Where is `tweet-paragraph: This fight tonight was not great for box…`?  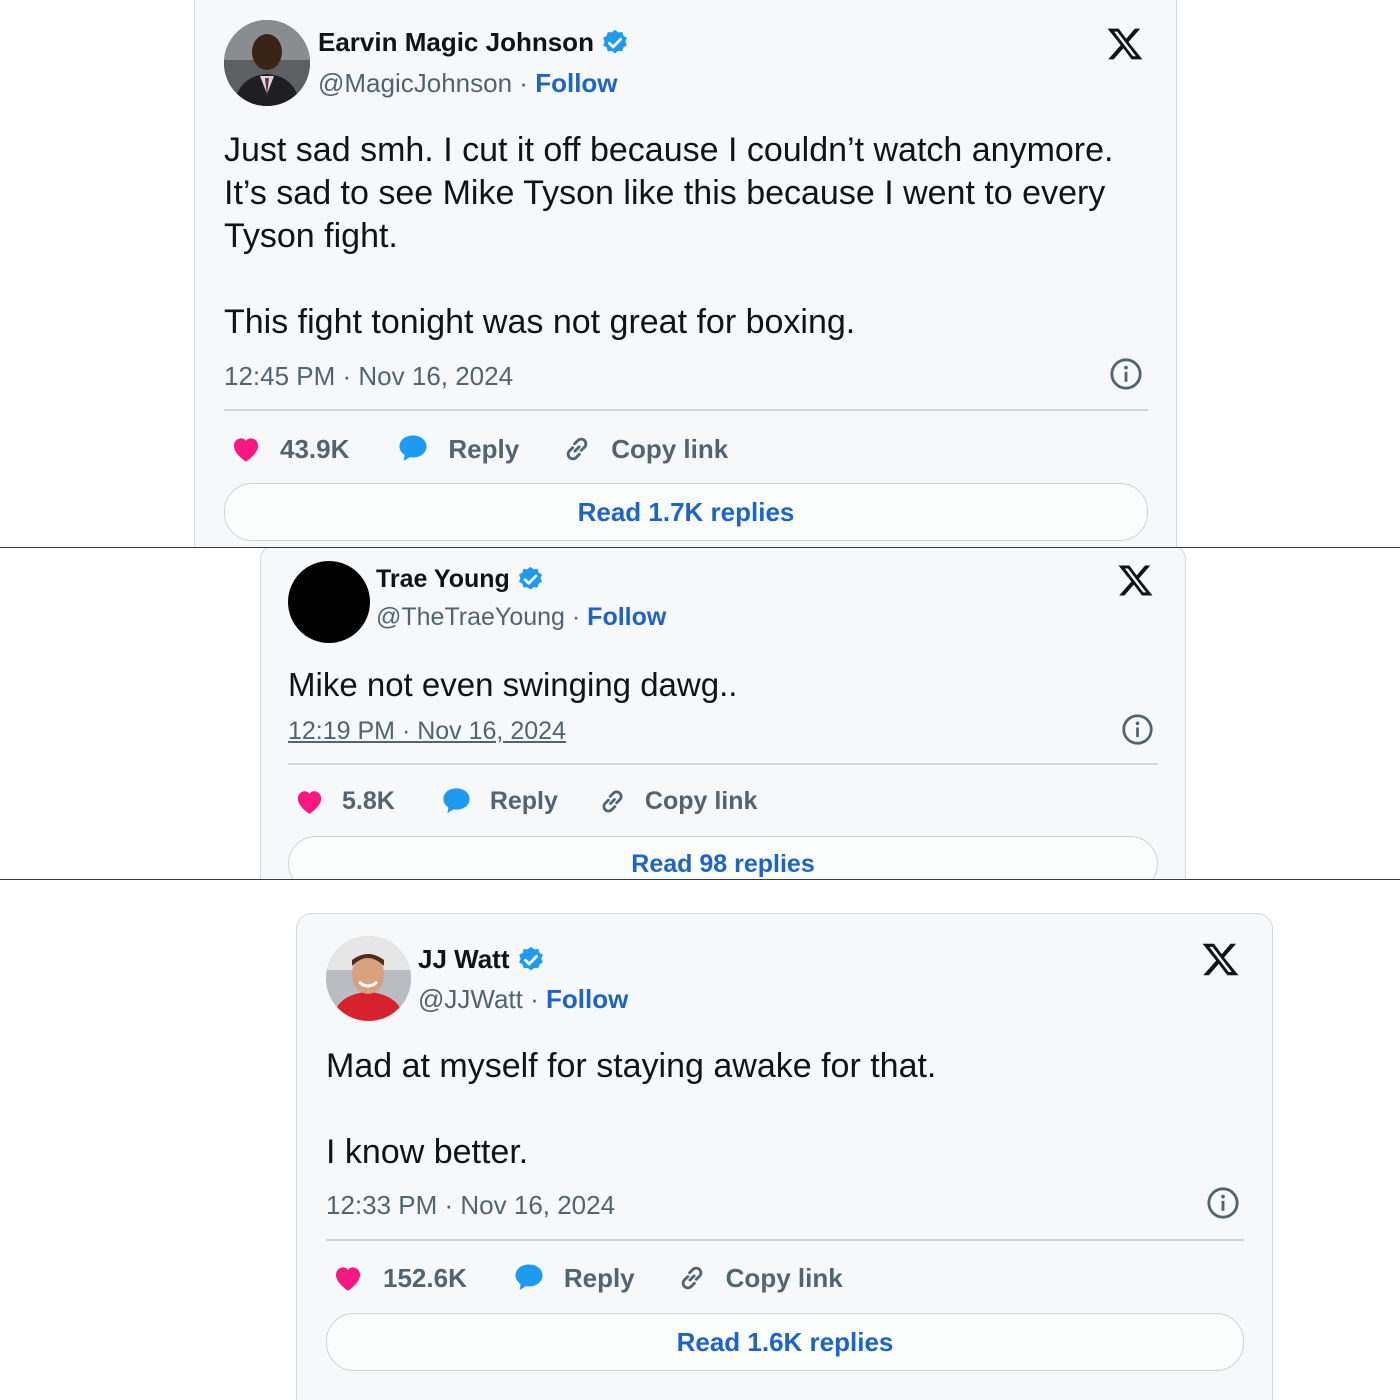 tweet-paragraph: This fight tonight was not great for box… is located at coordinates (540, 322).